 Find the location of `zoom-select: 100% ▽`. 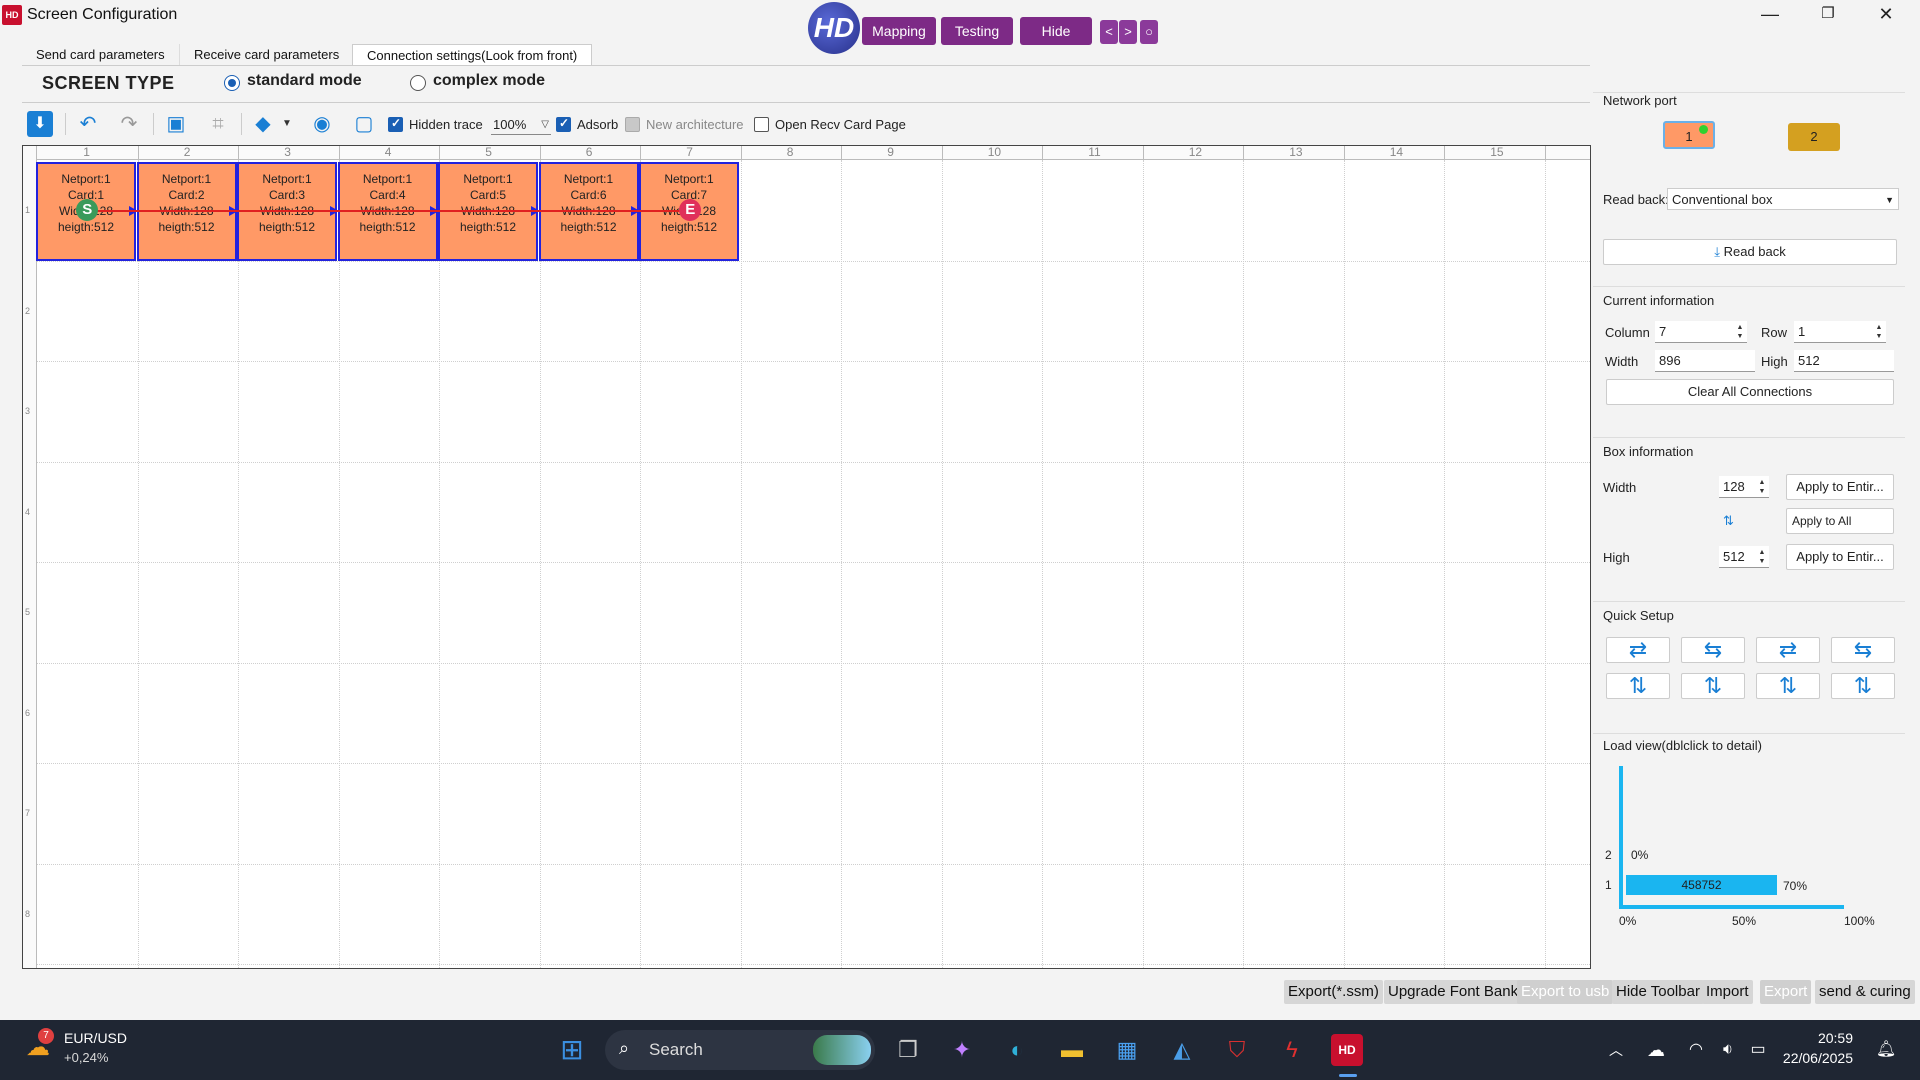

zoom-select: 100% ▽ is located at coordinates (521, 125).